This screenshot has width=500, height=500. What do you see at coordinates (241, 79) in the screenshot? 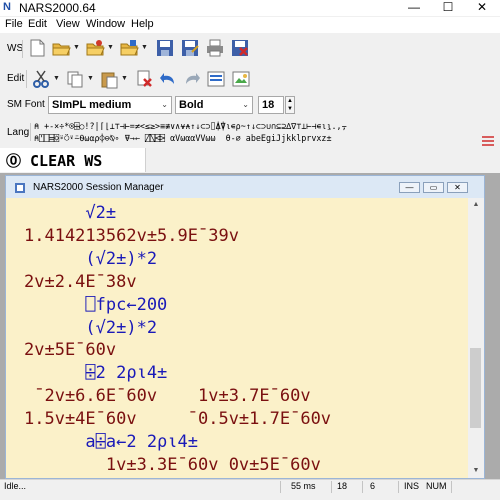
I see `settings-icon` at bounding box center [241, 79].